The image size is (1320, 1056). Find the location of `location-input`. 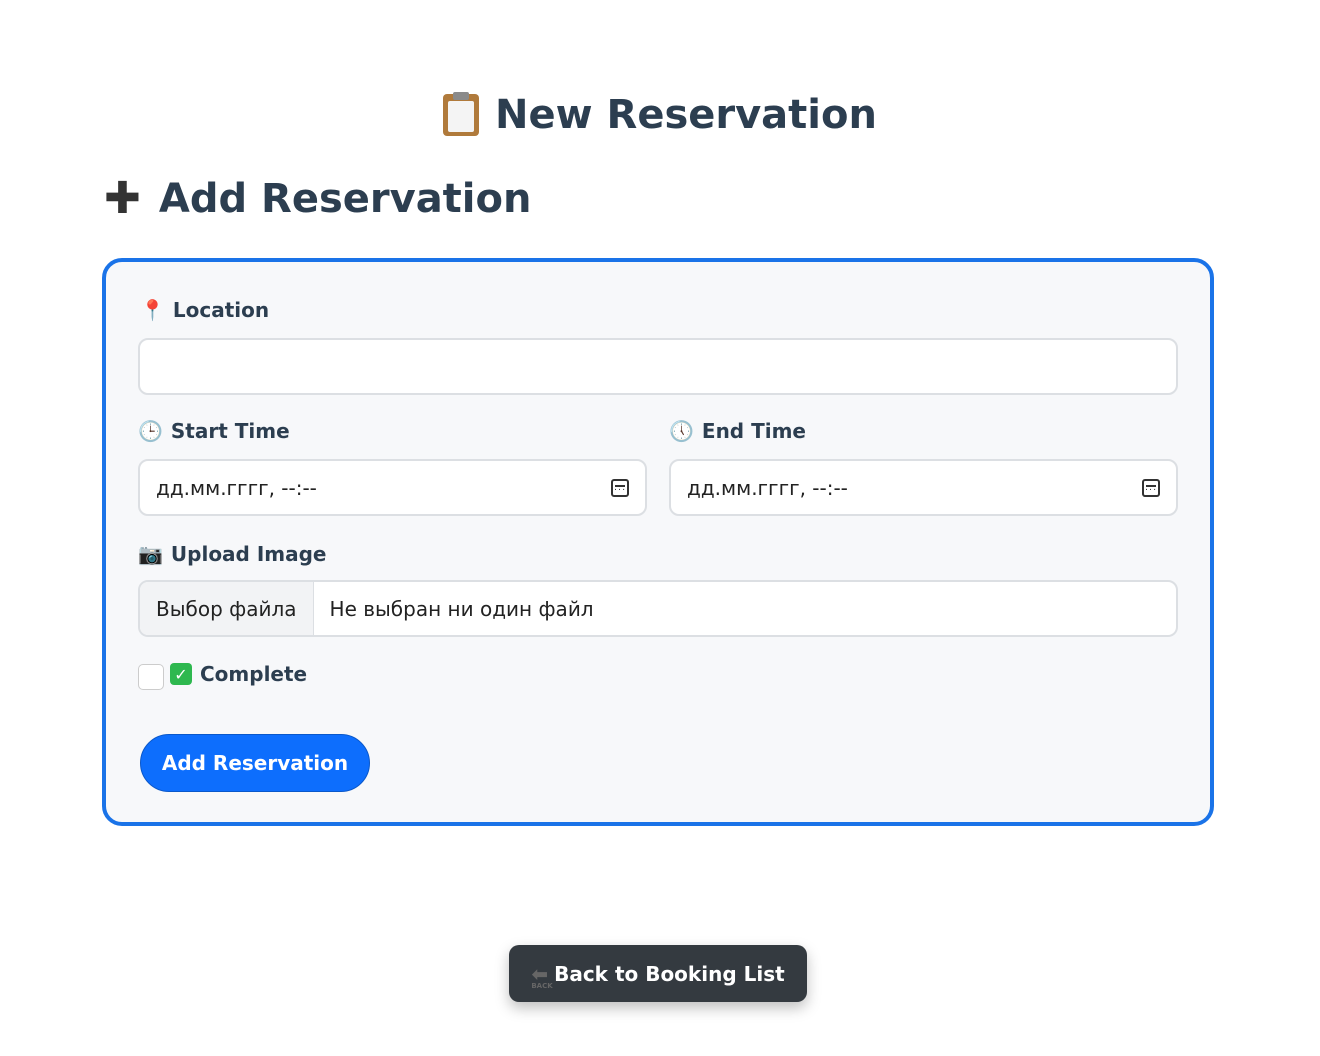

location-input is located at coordinates (658, 366).